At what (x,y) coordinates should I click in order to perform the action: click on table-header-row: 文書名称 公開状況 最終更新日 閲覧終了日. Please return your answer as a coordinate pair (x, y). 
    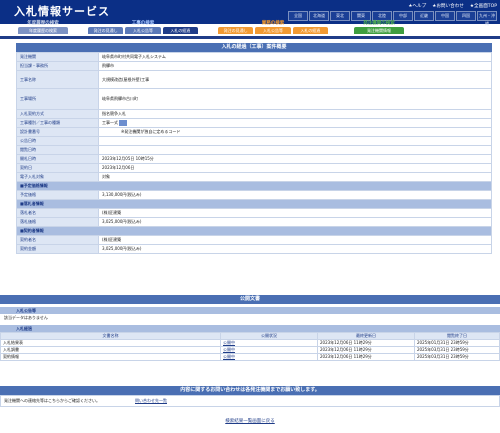
    Looking at the image, I should click on (250, 336).